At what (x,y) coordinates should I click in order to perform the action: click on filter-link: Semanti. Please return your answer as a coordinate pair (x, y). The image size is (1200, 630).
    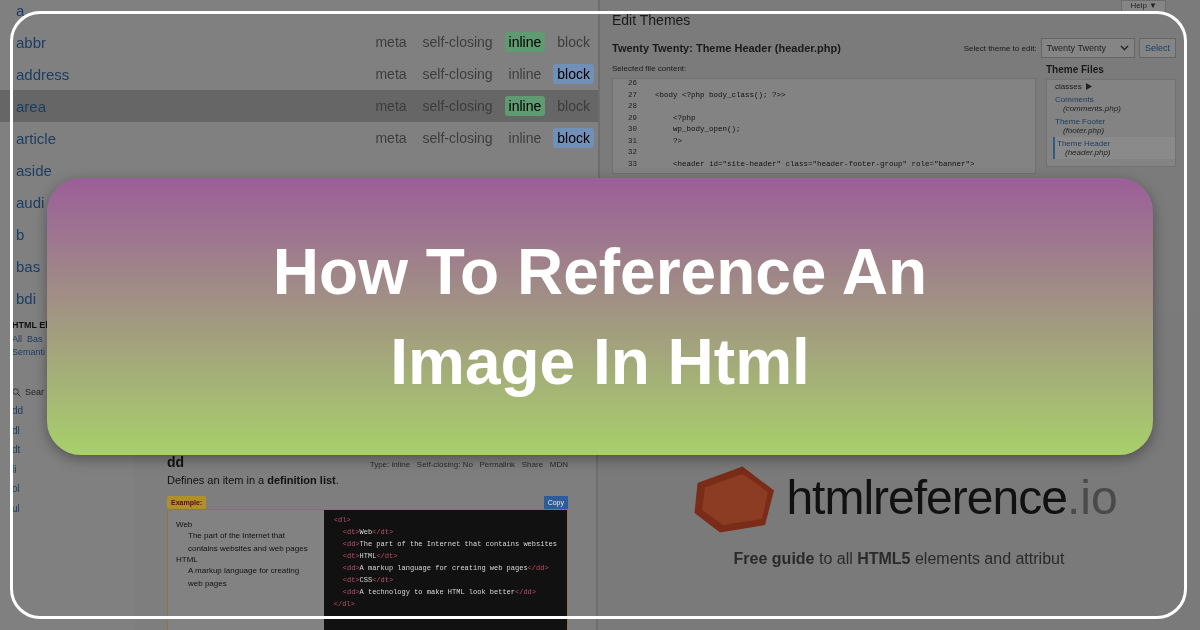
    Looking at the image, I should click on (29, 352).